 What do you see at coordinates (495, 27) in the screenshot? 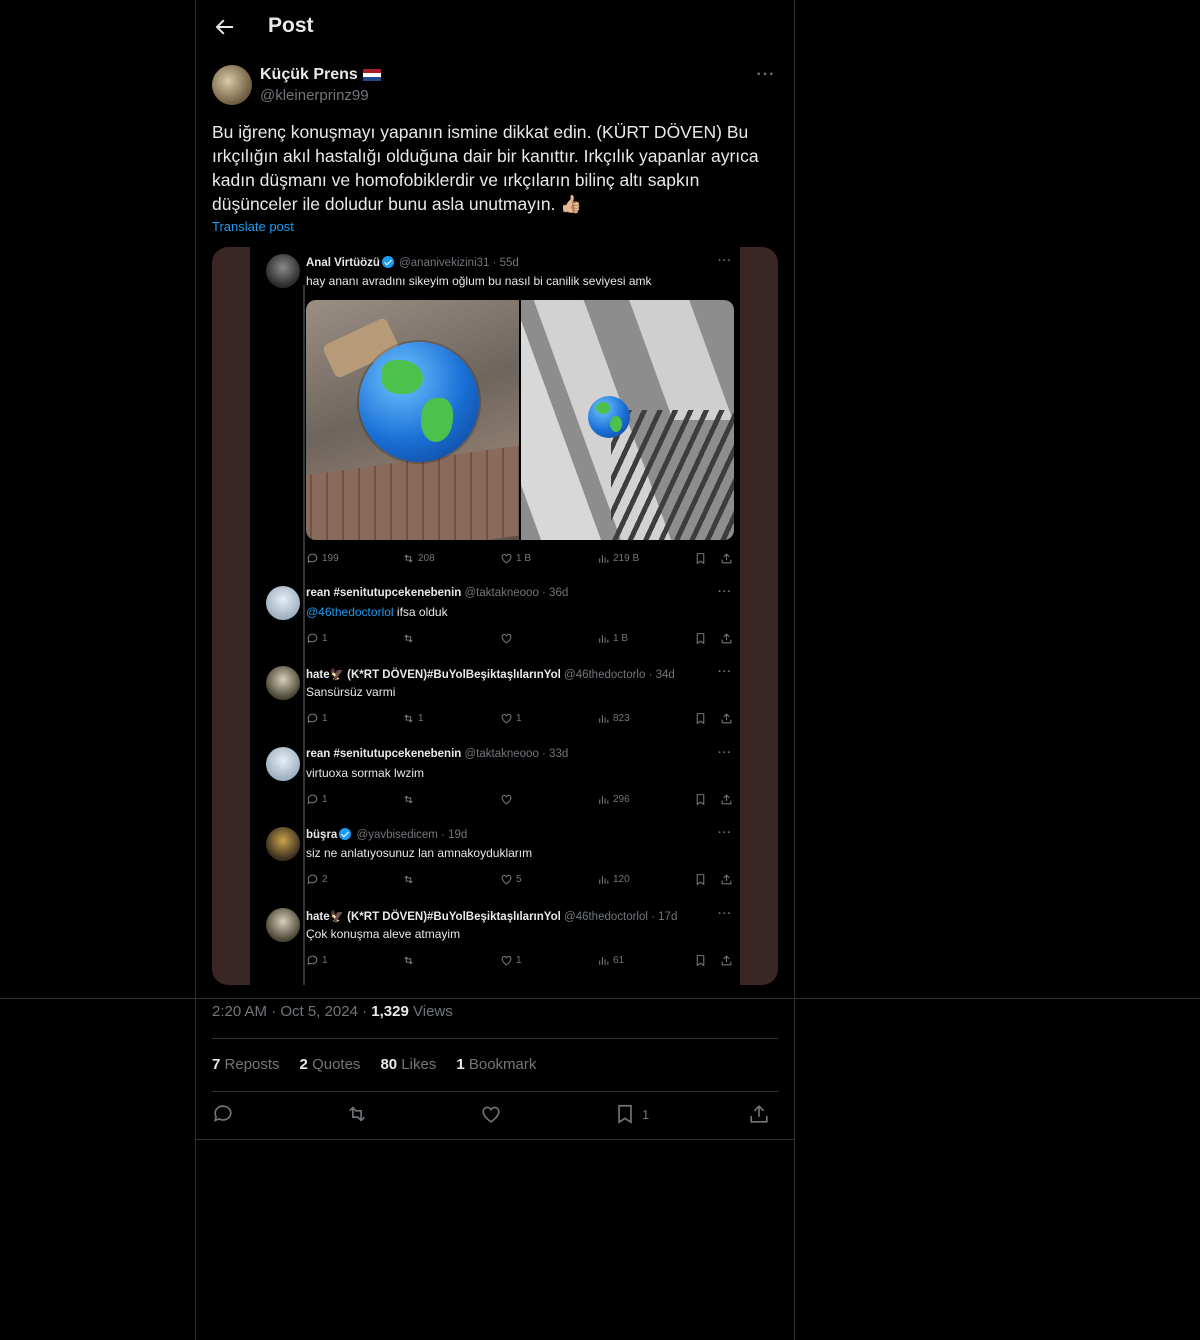
I see `page-header: Post` at bounding box center [495, 27].